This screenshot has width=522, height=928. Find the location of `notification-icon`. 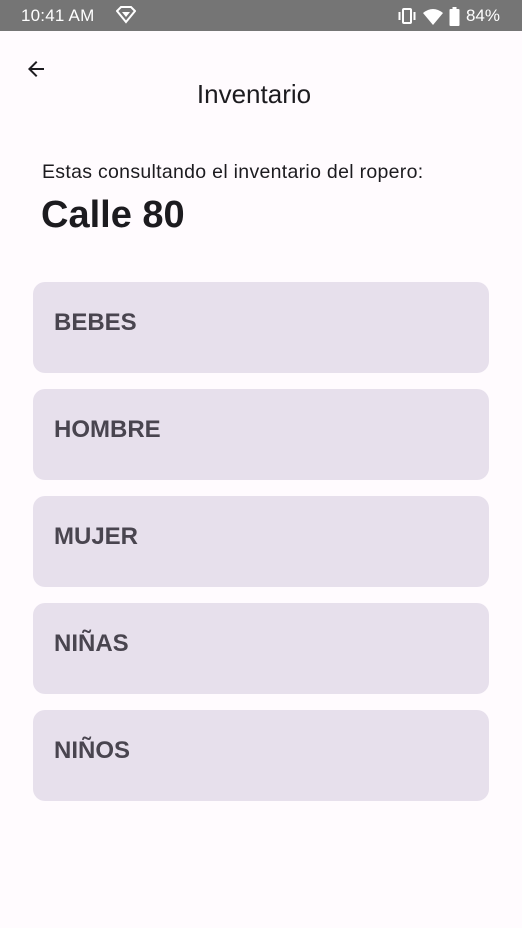

notification-icon is located at coordinates (126, 15).